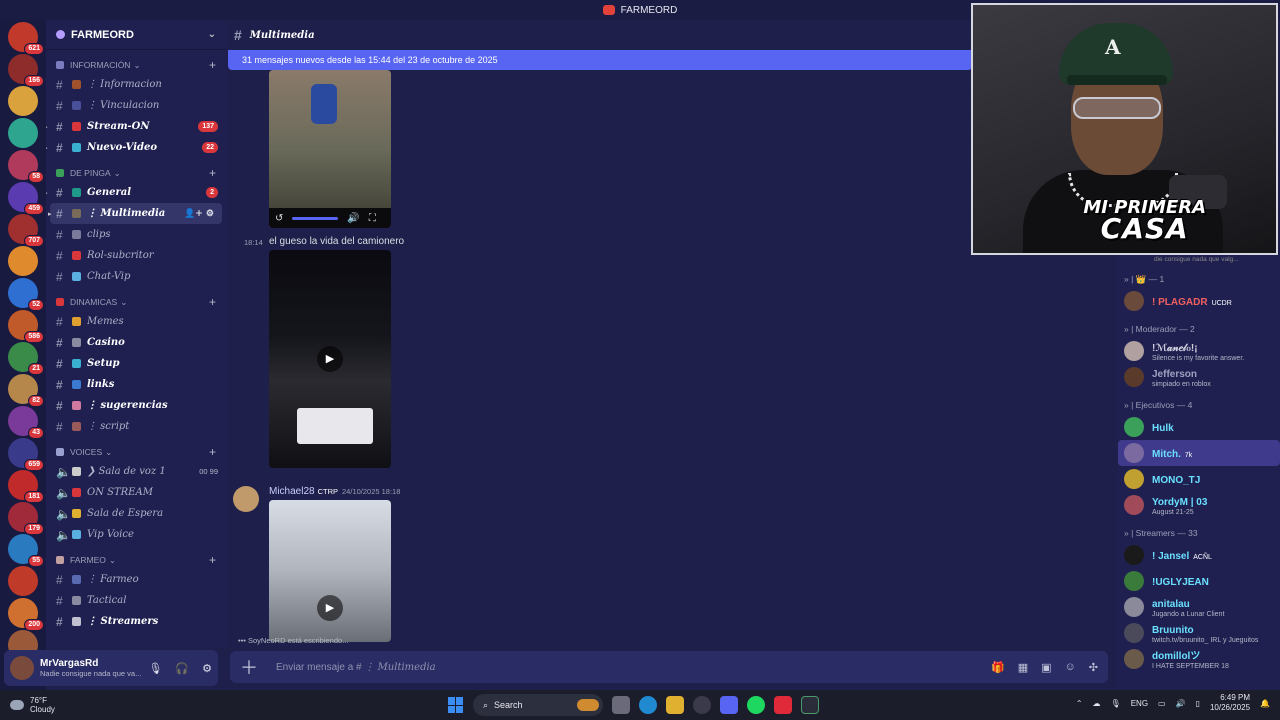 Image resolution: width=1280 pixels, height=720 pixels. Describe the element at coordinates (136, 84) in the screenshot. I see `channel-item: # ⋮ Informacion` at that location.